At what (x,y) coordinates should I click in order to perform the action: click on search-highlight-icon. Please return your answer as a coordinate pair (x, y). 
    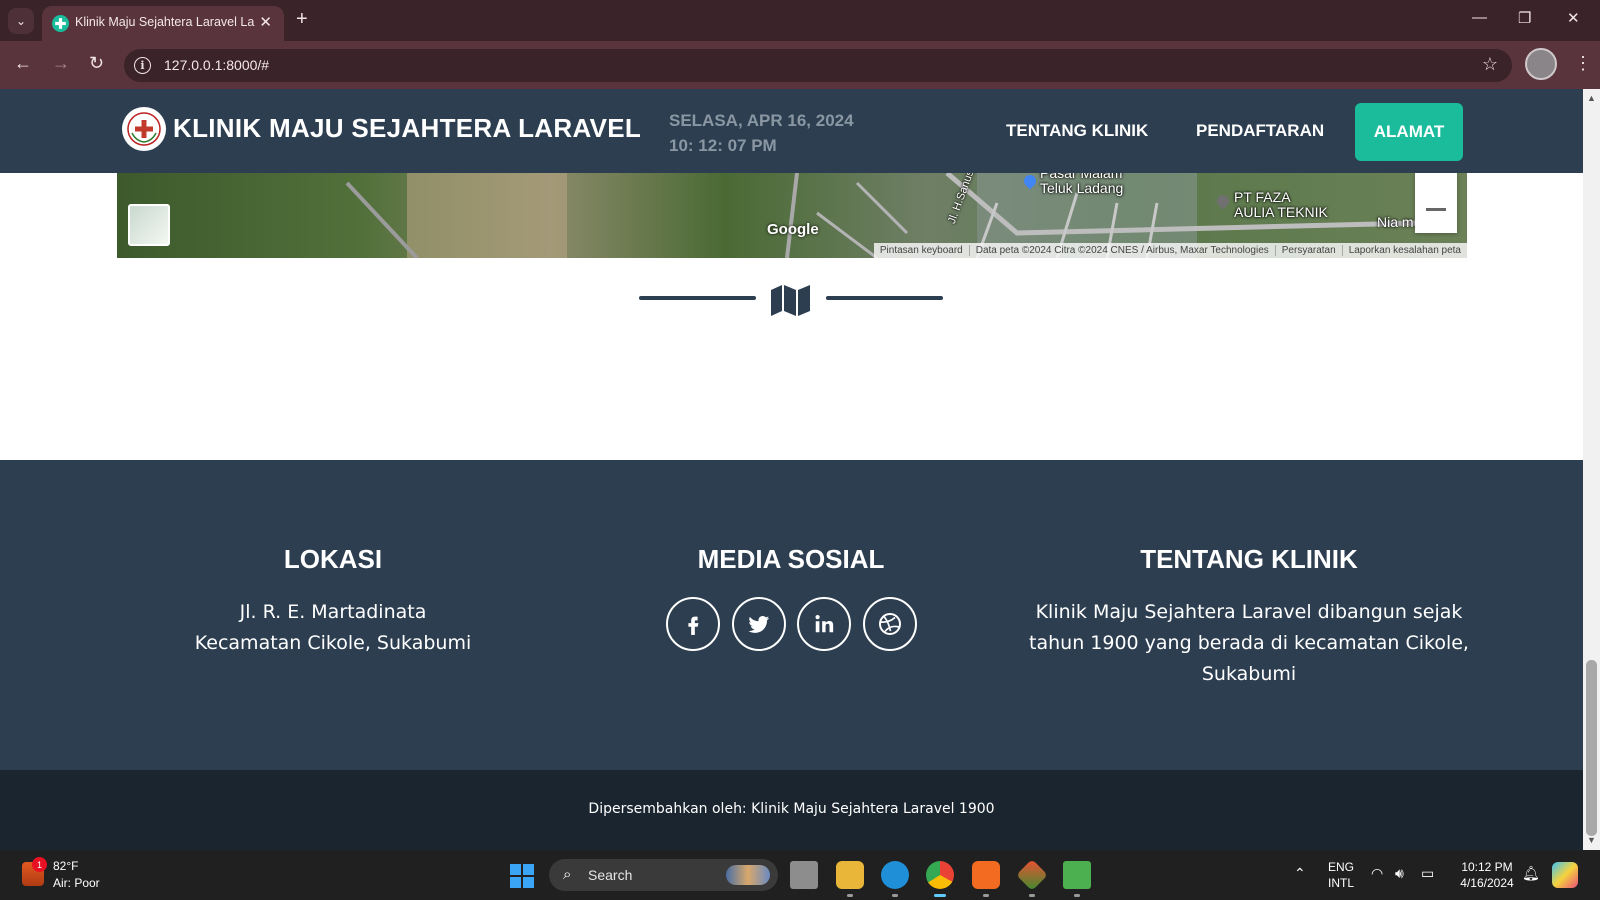
    Looking at the image, I should click on (748, 875).